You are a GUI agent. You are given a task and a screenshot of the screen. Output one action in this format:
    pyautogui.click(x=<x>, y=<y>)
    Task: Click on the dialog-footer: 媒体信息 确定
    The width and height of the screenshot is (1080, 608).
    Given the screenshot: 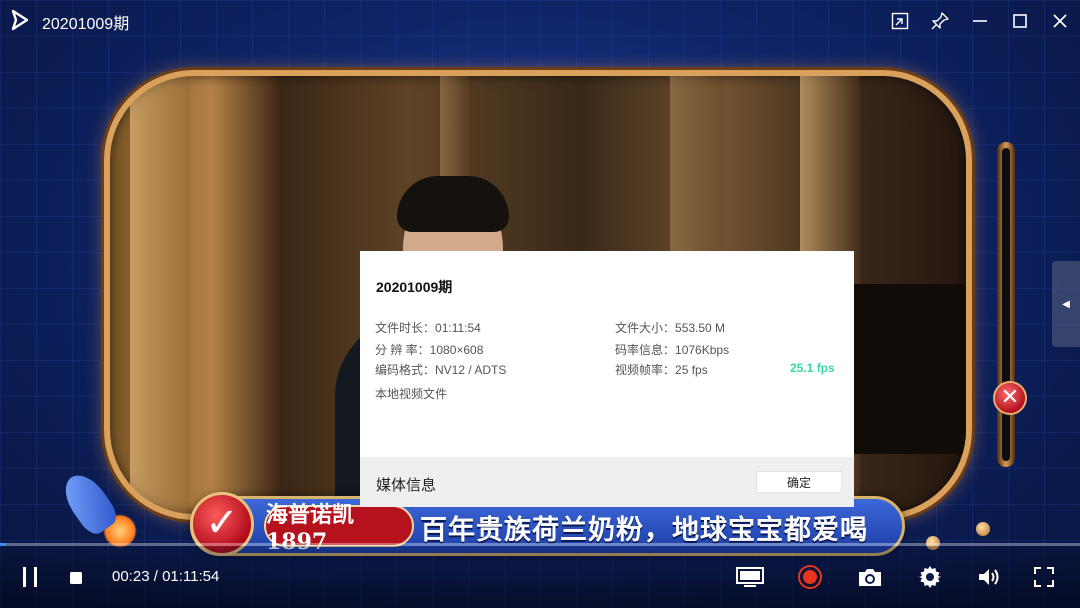 What is the action you would take?
    pyautogui.click(x=607, y=482)
    